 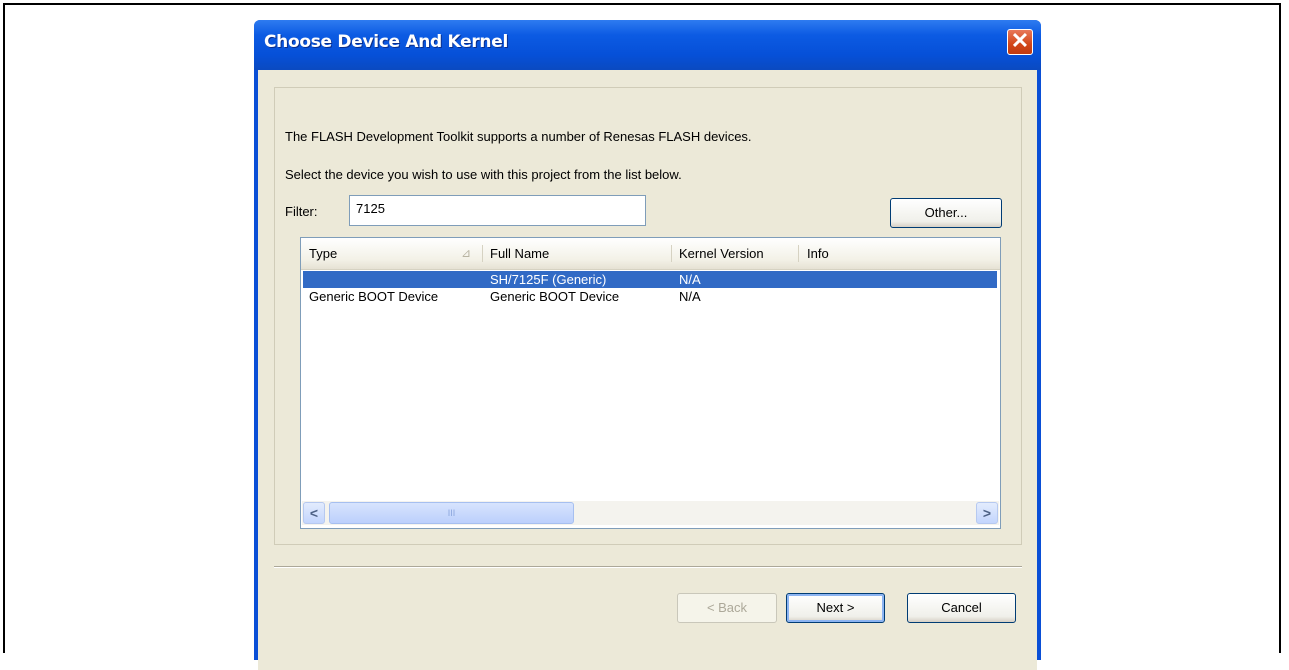 What do you see at coordinates (386, 42) in the screenshot?
I see `dialog-title: Choose Device And Kernel` at bounding box center [386, 42].